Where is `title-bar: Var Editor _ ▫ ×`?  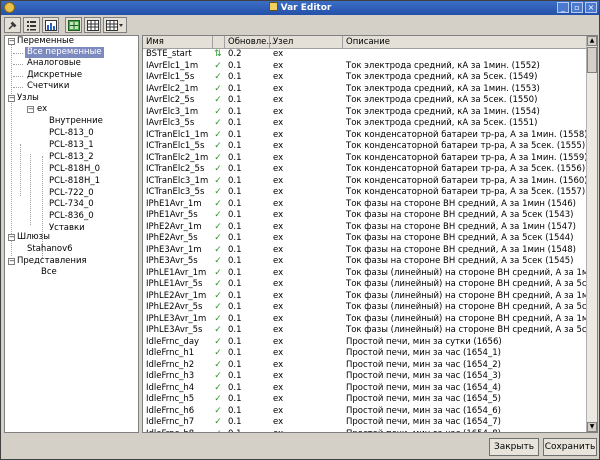
title-bar: Var Editor _ ▫ × is located at coordinates (300, 8).